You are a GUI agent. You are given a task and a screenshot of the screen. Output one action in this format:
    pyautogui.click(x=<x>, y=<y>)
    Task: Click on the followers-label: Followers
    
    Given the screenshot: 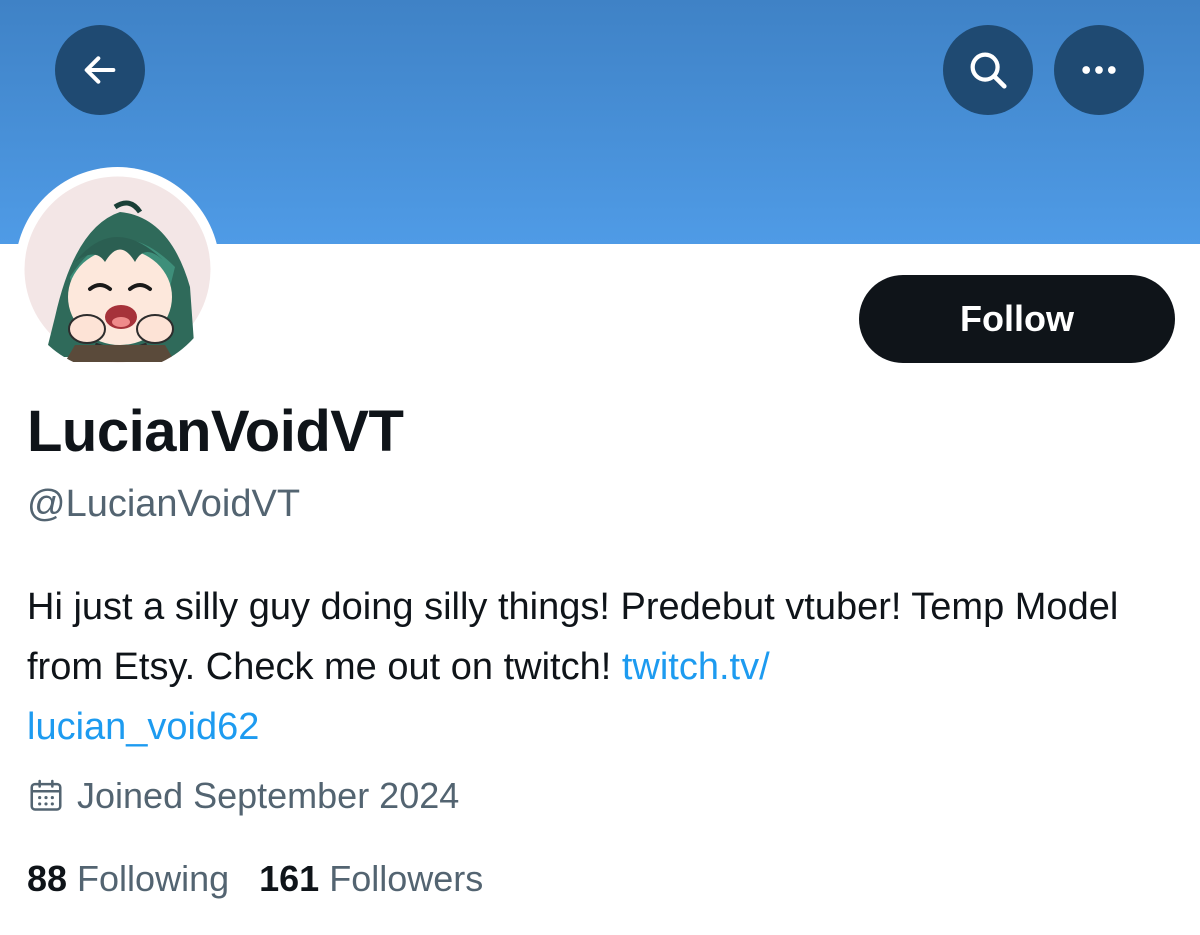 What is the action you would take?
    pyautogui.click(x=406, y=878)
    